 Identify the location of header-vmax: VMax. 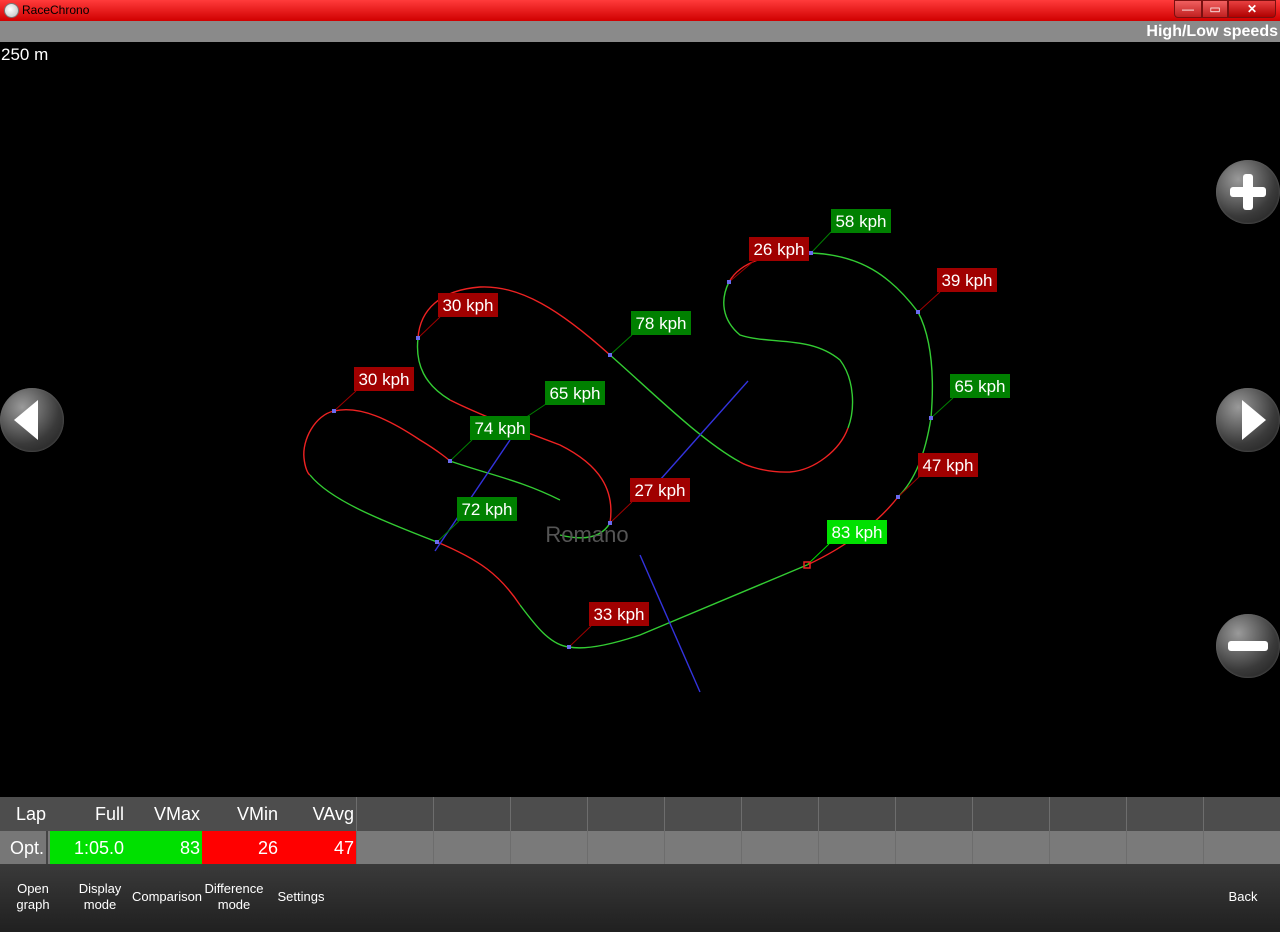
(176, 814).